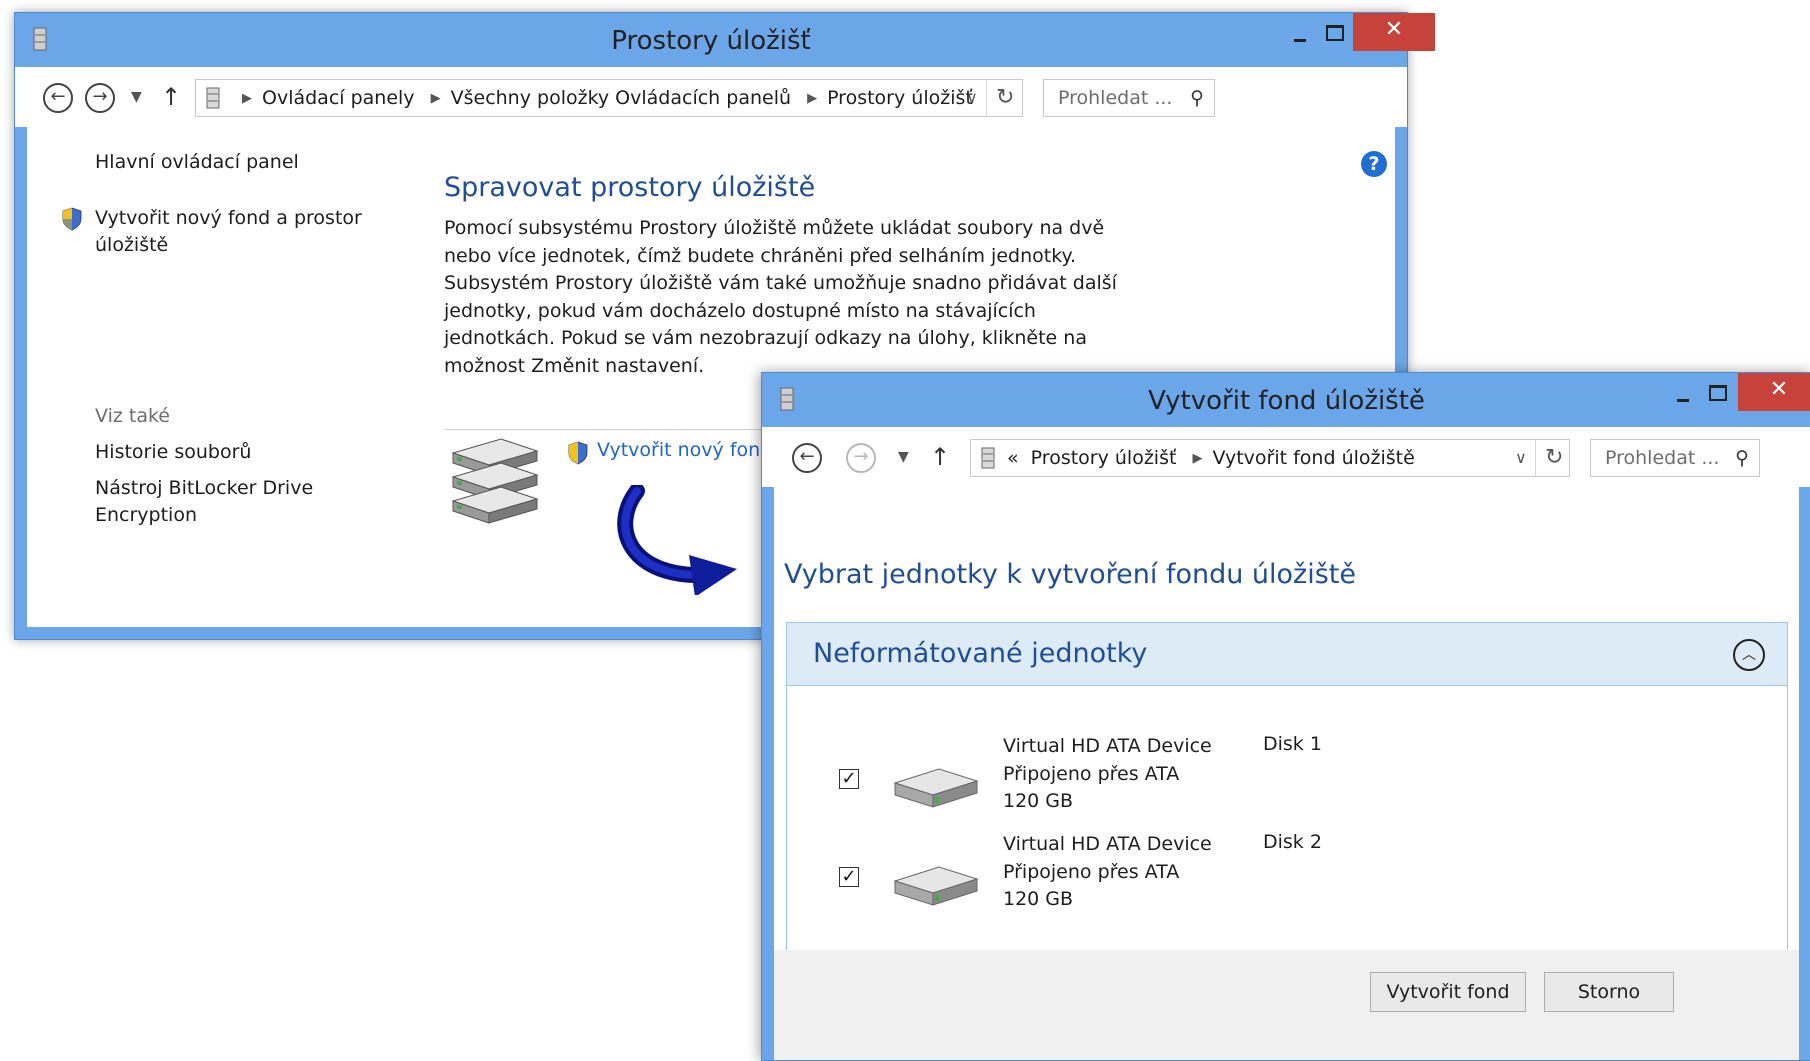 The image size is (1810, 1061). I want to click on storage-location-icon, so click(988, 458).